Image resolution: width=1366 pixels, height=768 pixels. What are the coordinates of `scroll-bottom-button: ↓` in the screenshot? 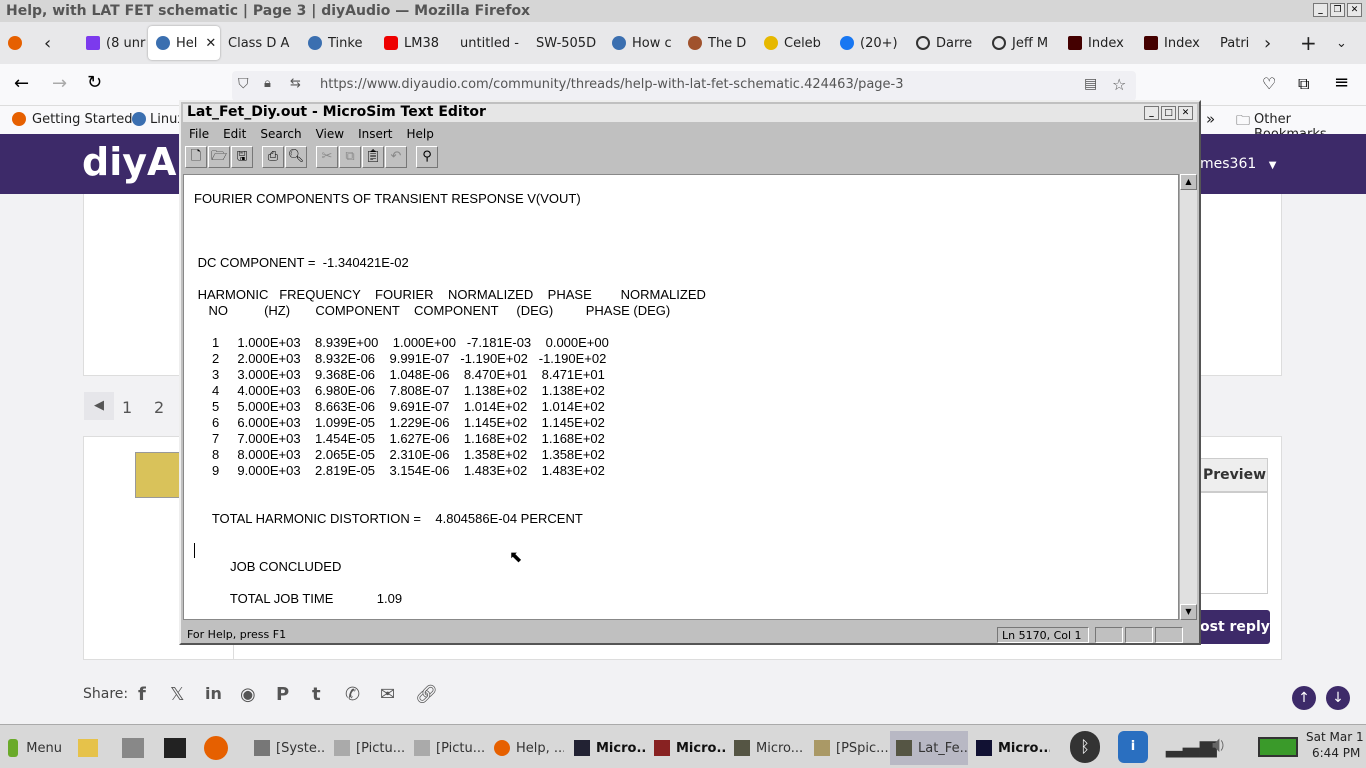 It's located at (1338, 698).